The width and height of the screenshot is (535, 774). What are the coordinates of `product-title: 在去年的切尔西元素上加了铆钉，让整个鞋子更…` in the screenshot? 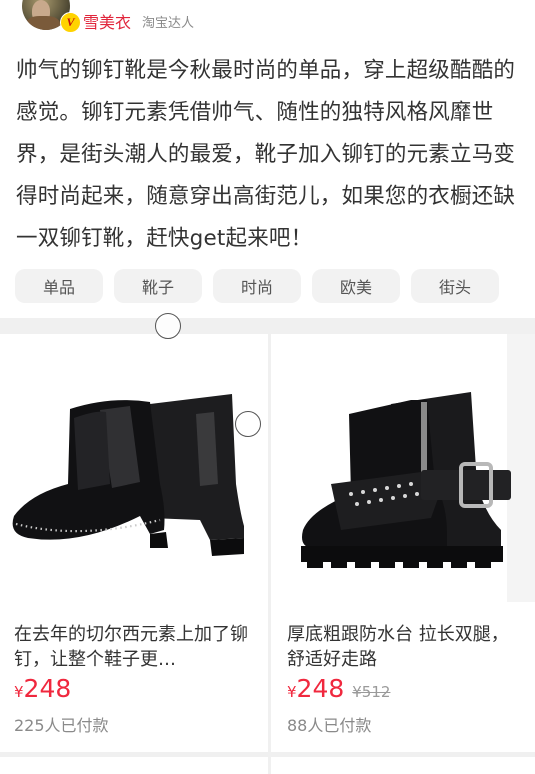 It's located at (131, 647).